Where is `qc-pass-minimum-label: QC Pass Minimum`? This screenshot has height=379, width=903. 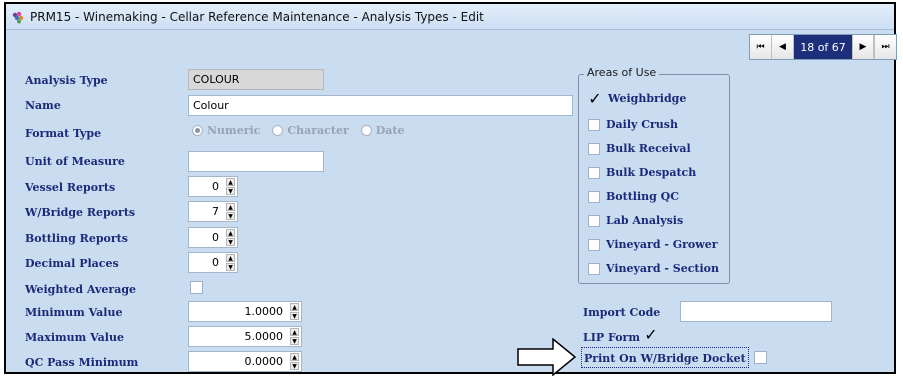
qc-pass-minimum-label: QC Pass Minimum is located at coordinates (82, 362).